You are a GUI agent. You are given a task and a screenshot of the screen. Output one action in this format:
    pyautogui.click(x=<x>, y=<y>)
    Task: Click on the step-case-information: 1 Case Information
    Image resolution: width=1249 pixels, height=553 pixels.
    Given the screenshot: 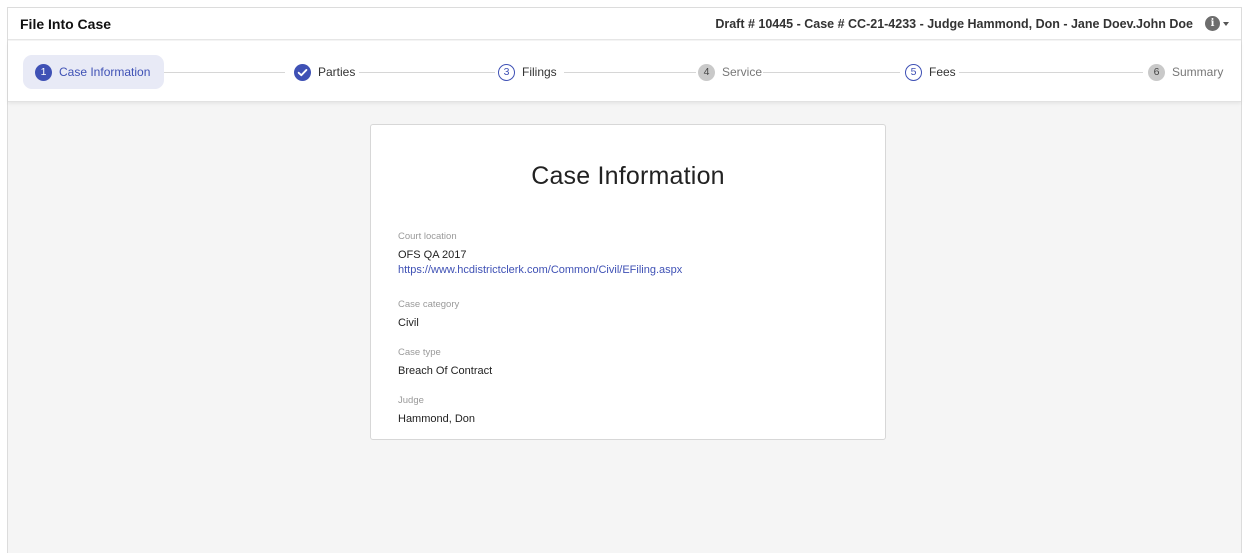 What is the action you would take?
    pyautogui.click(x=94, y=72)
    